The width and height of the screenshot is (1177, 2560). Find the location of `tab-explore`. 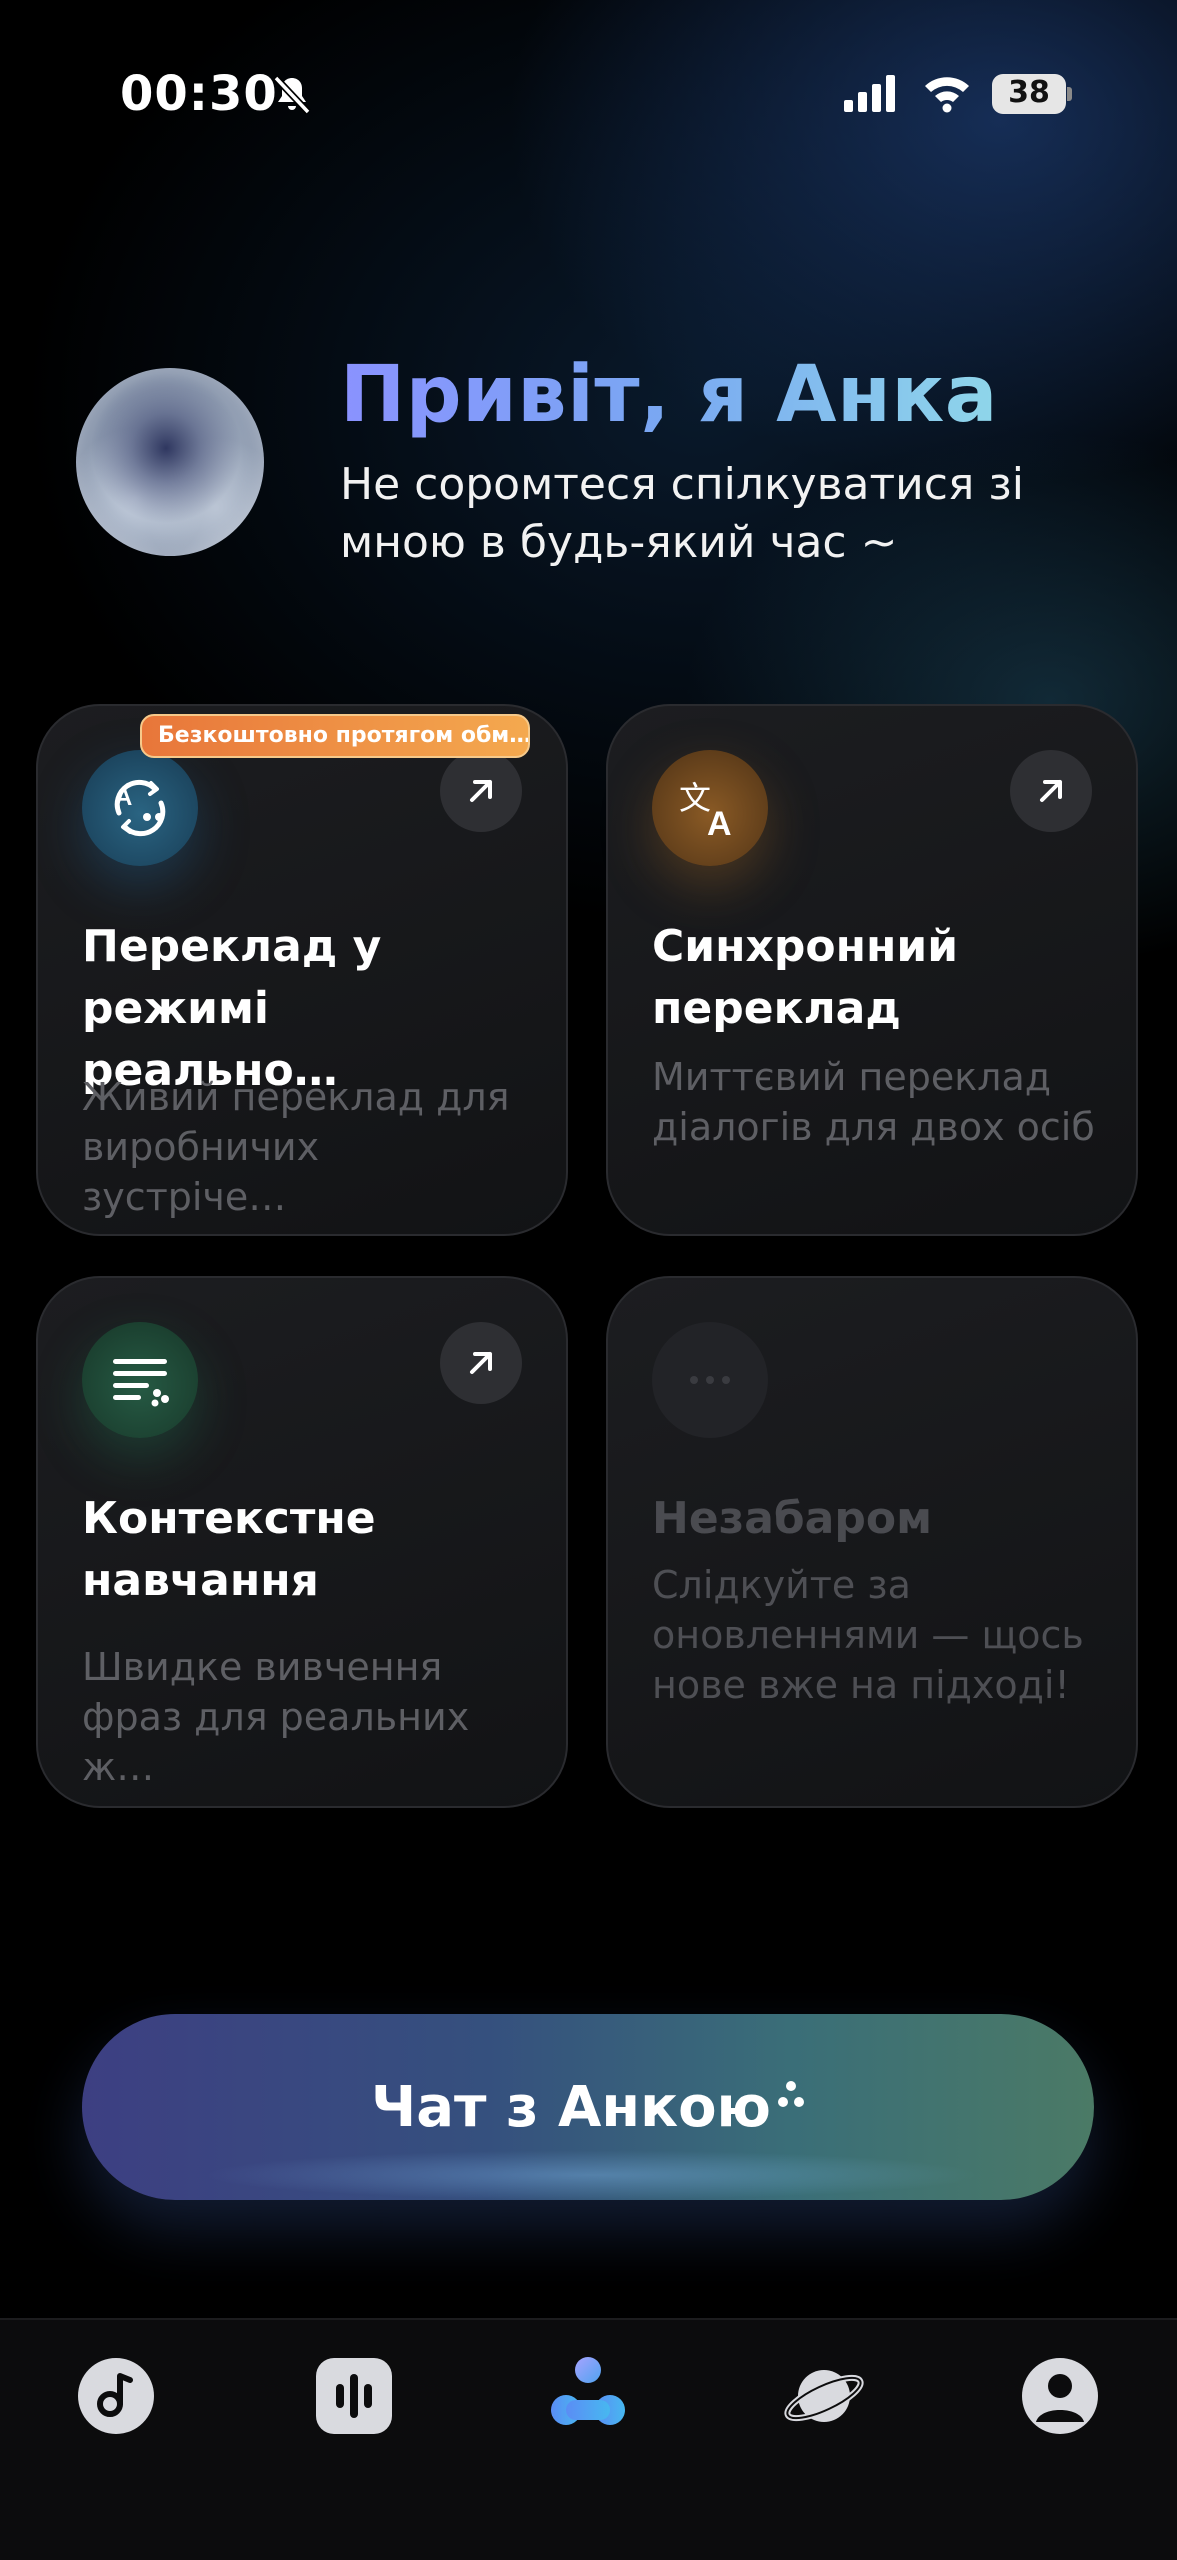

tab-explore is located at coordinates (824, 2396).